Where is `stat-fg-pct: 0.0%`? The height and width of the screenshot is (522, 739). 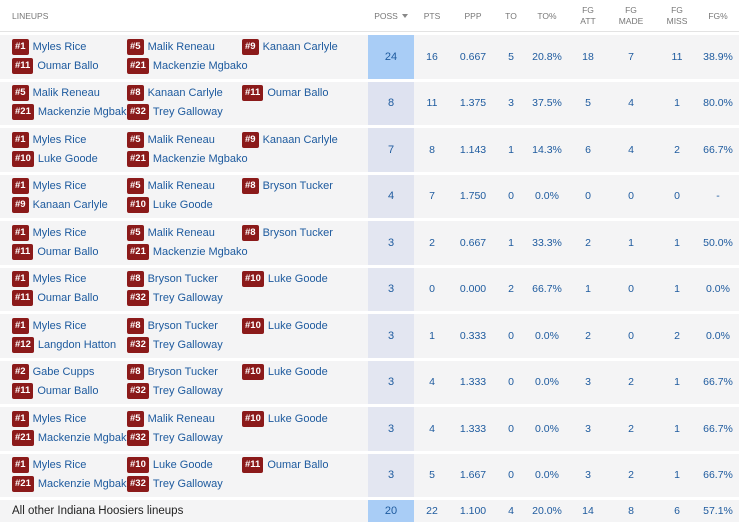
stat-fg-pct: 0.0% is located at coordinates (718, 289).